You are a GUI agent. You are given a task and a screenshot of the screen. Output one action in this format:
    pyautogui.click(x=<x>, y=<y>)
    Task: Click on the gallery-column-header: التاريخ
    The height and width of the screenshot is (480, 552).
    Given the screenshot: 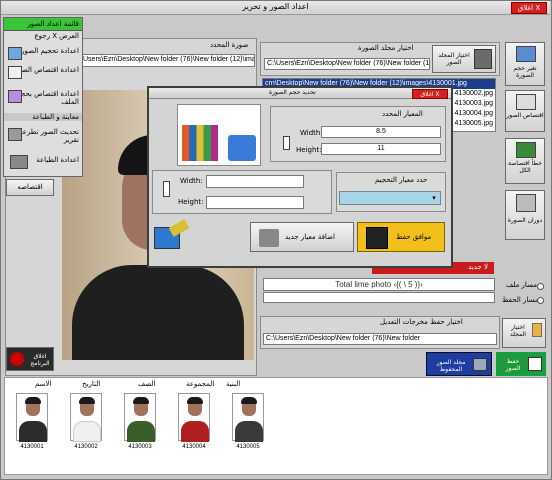 What is the action you would take?
    pyautogui.click(x=91, y=384)
    